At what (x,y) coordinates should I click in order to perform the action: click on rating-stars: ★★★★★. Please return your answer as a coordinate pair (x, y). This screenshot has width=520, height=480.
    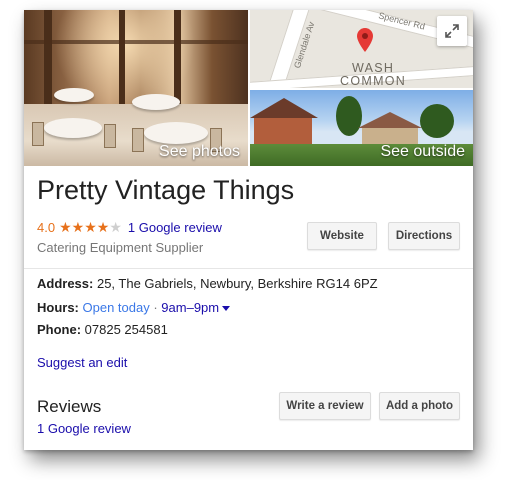
    Looking at the image, I should click on (90, 227).